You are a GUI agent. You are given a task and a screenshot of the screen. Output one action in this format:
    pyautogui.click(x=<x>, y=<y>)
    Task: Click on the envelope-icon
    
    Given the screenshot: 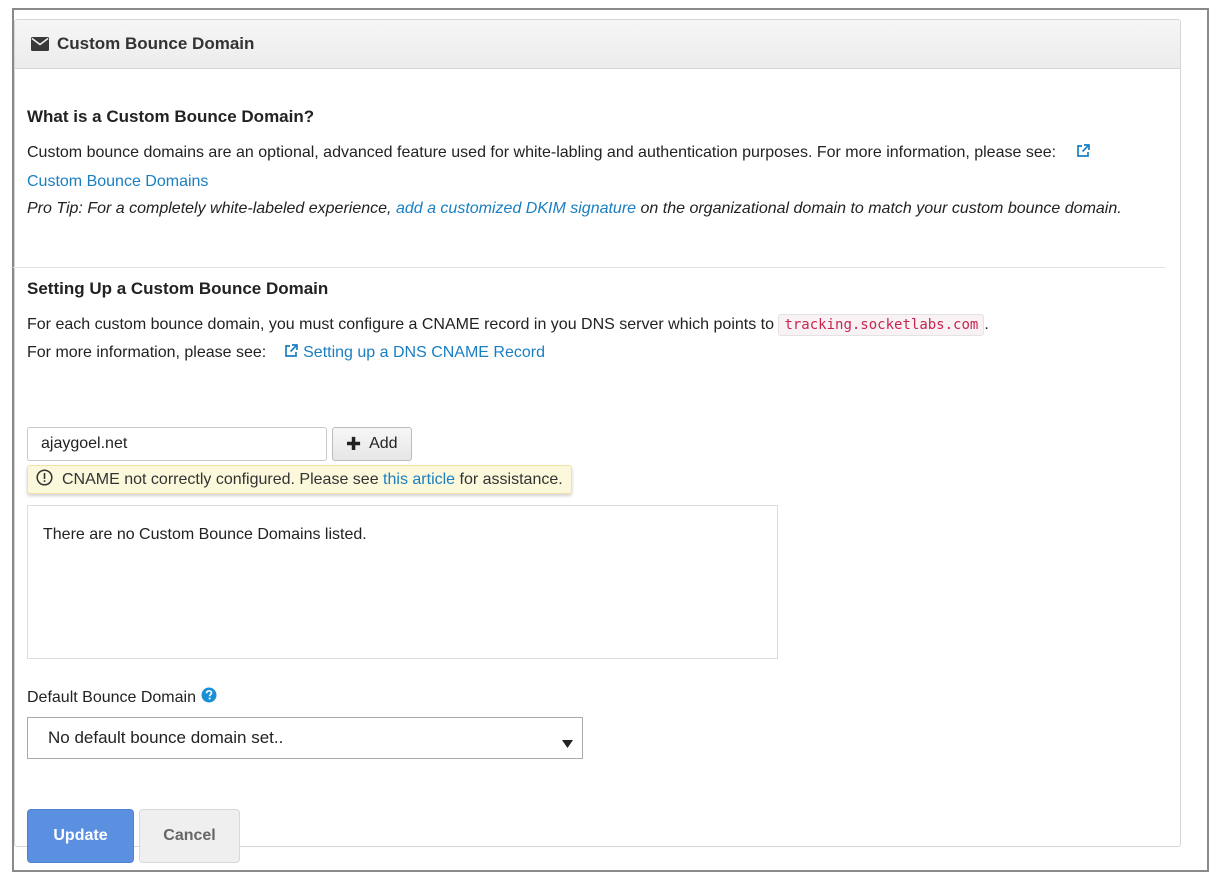 What is the action you would take?
    pyautogui.click(x=40, y=44)
    